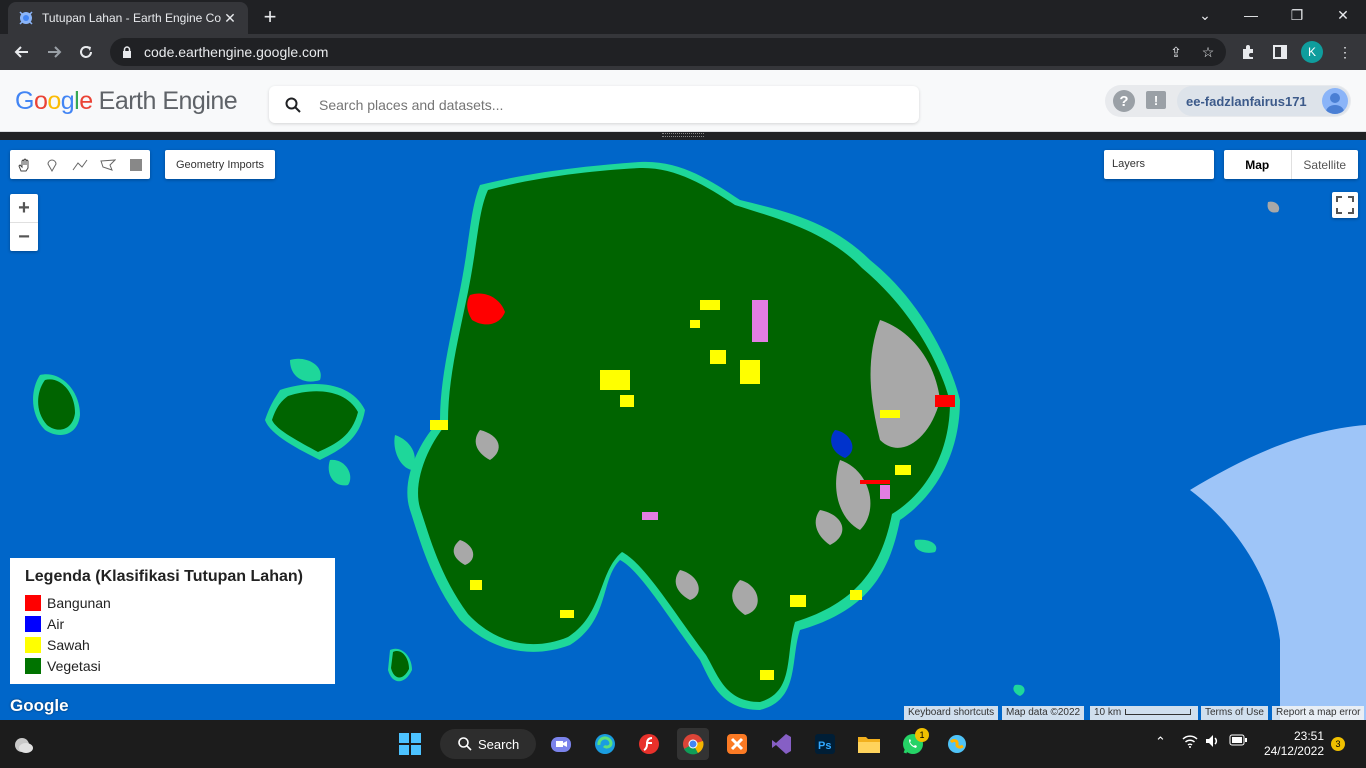 The image size is (1366, 768). I want to click on new-tab-button: +, so click(270, 18).